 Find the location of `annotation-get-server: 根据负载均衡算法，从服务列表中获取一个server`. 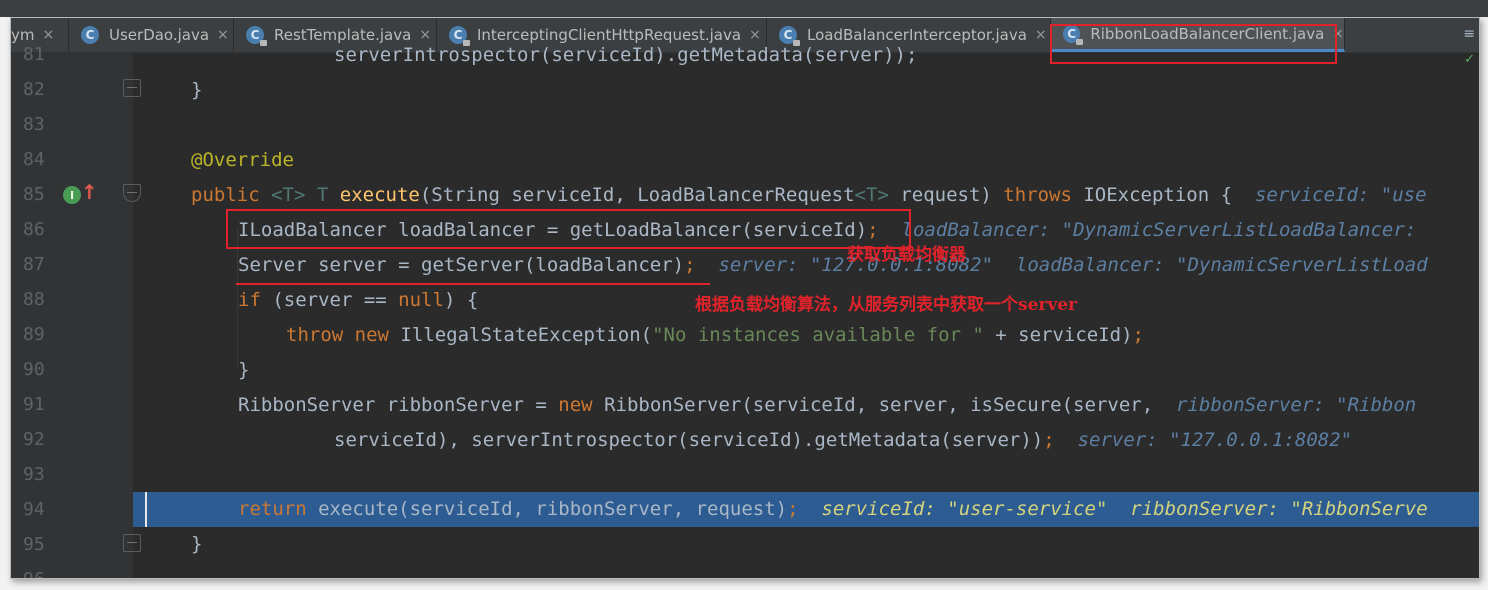

annotation-get-server: 根据负载均衡算法，从服务列表中获取一个server is located at coordinates (886, 305).